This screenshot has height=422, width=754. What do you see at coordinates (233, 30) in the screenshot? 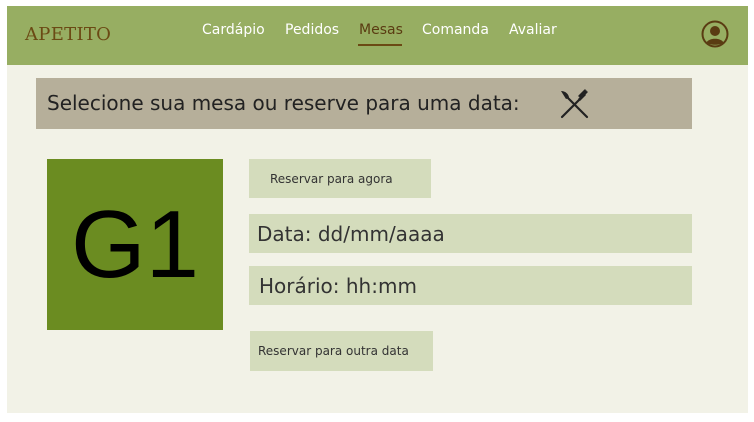
I see `nav-item-cardapio: Cardápio` at bounding box center [233, 30].